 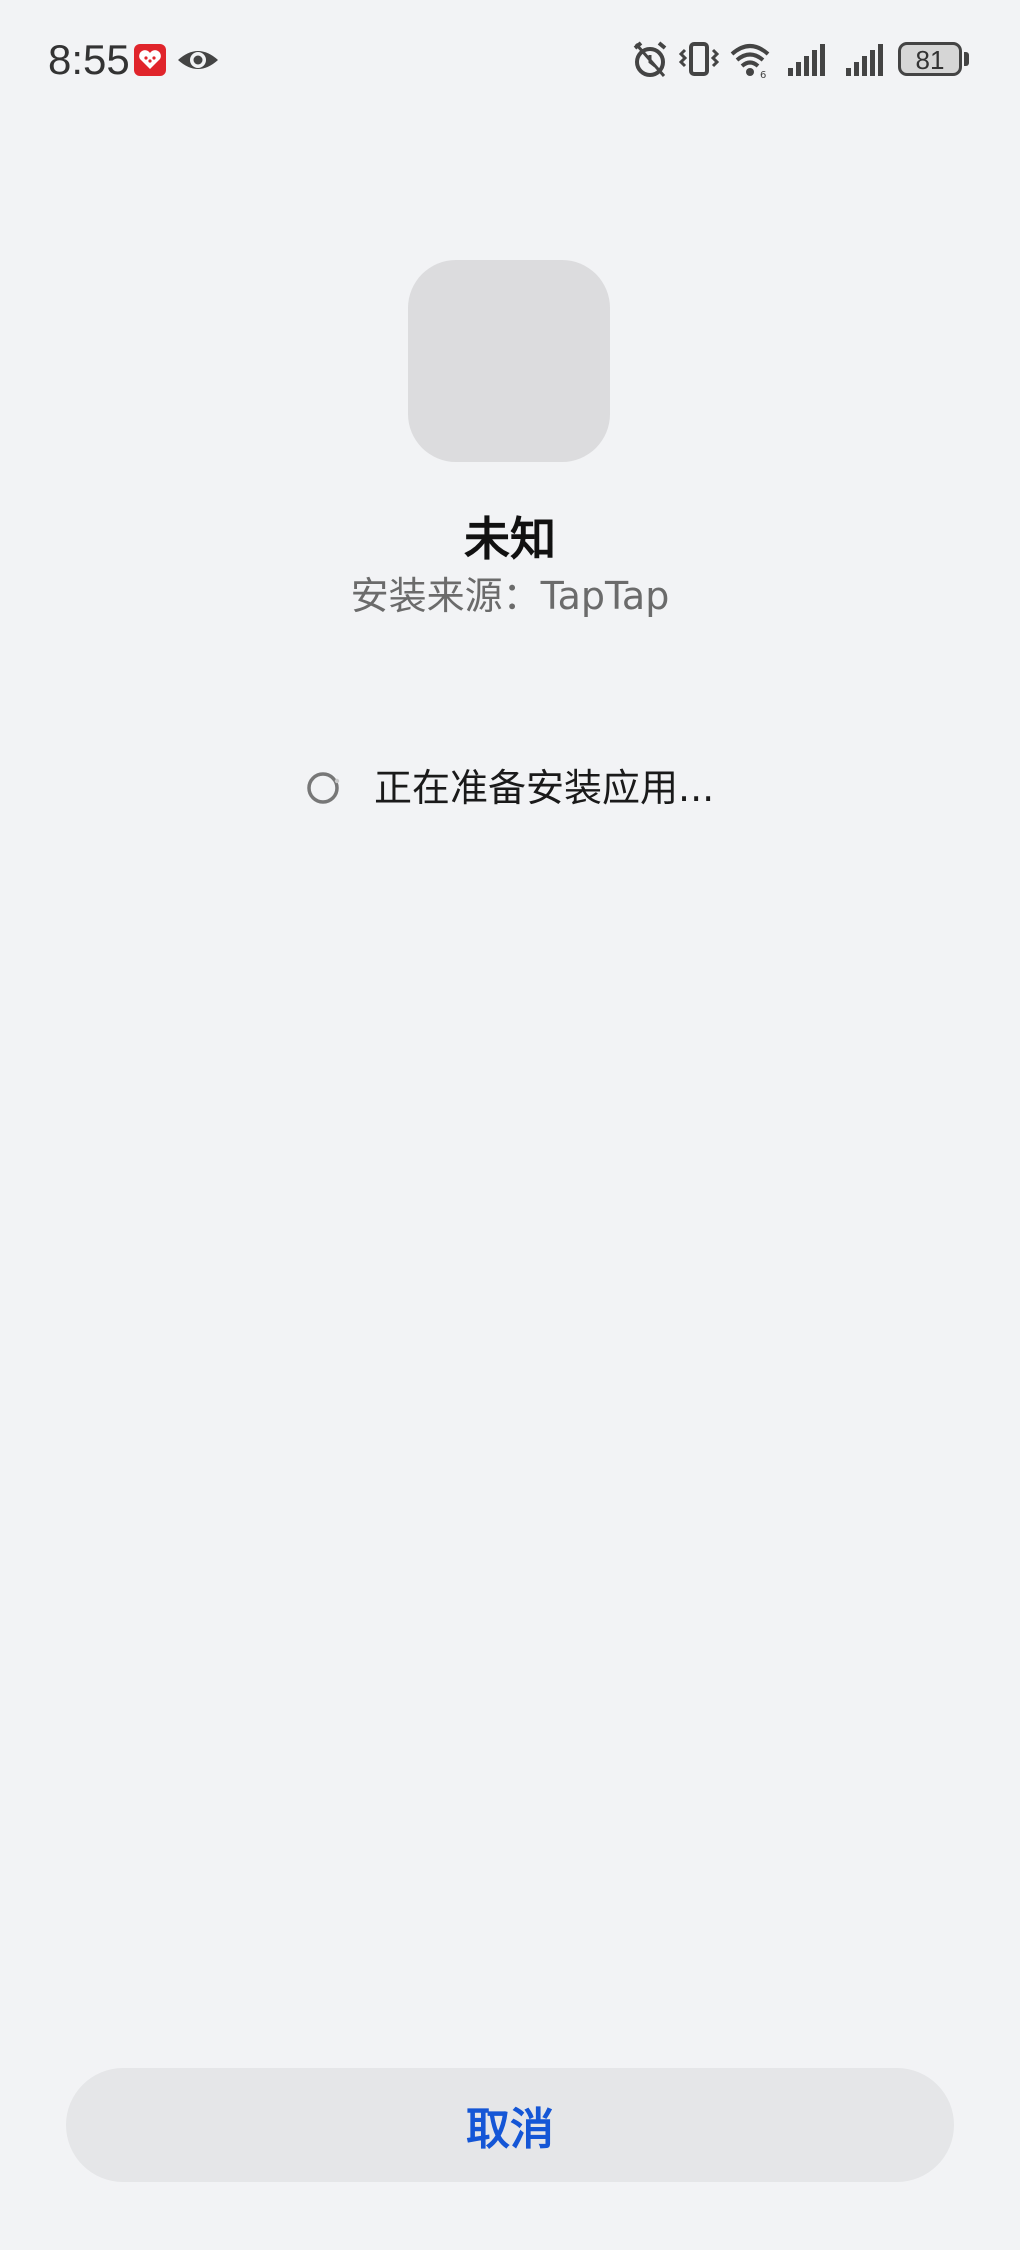 I want to click on cancel-button: 取消, so click(x=510, y=2125).